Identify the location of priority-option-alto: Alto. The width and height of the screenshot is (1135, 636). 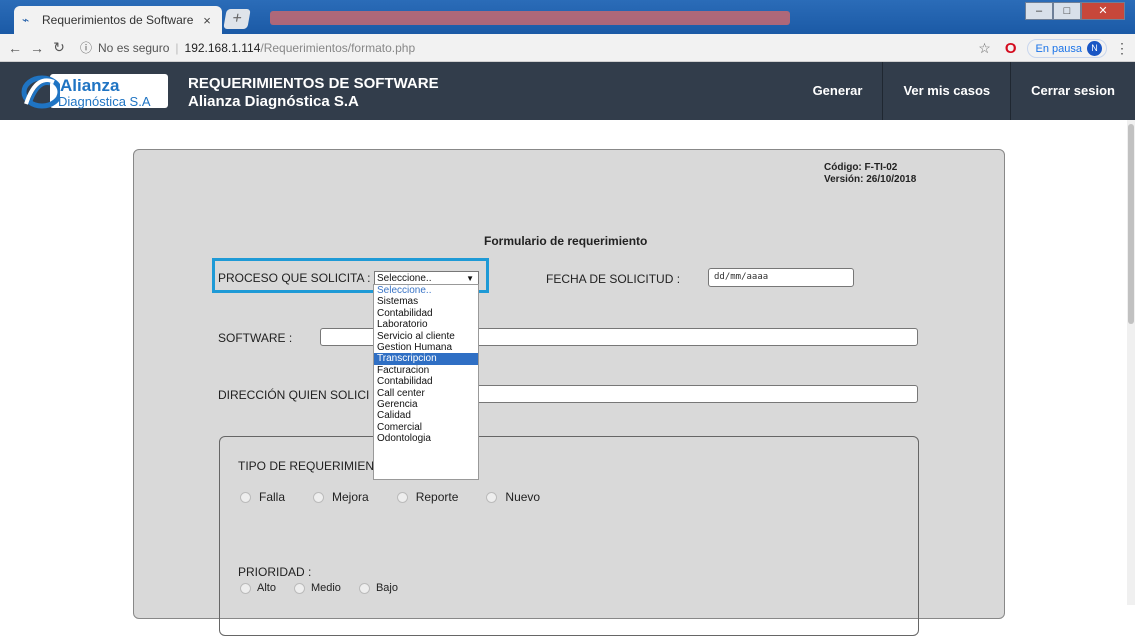
(258, 588).